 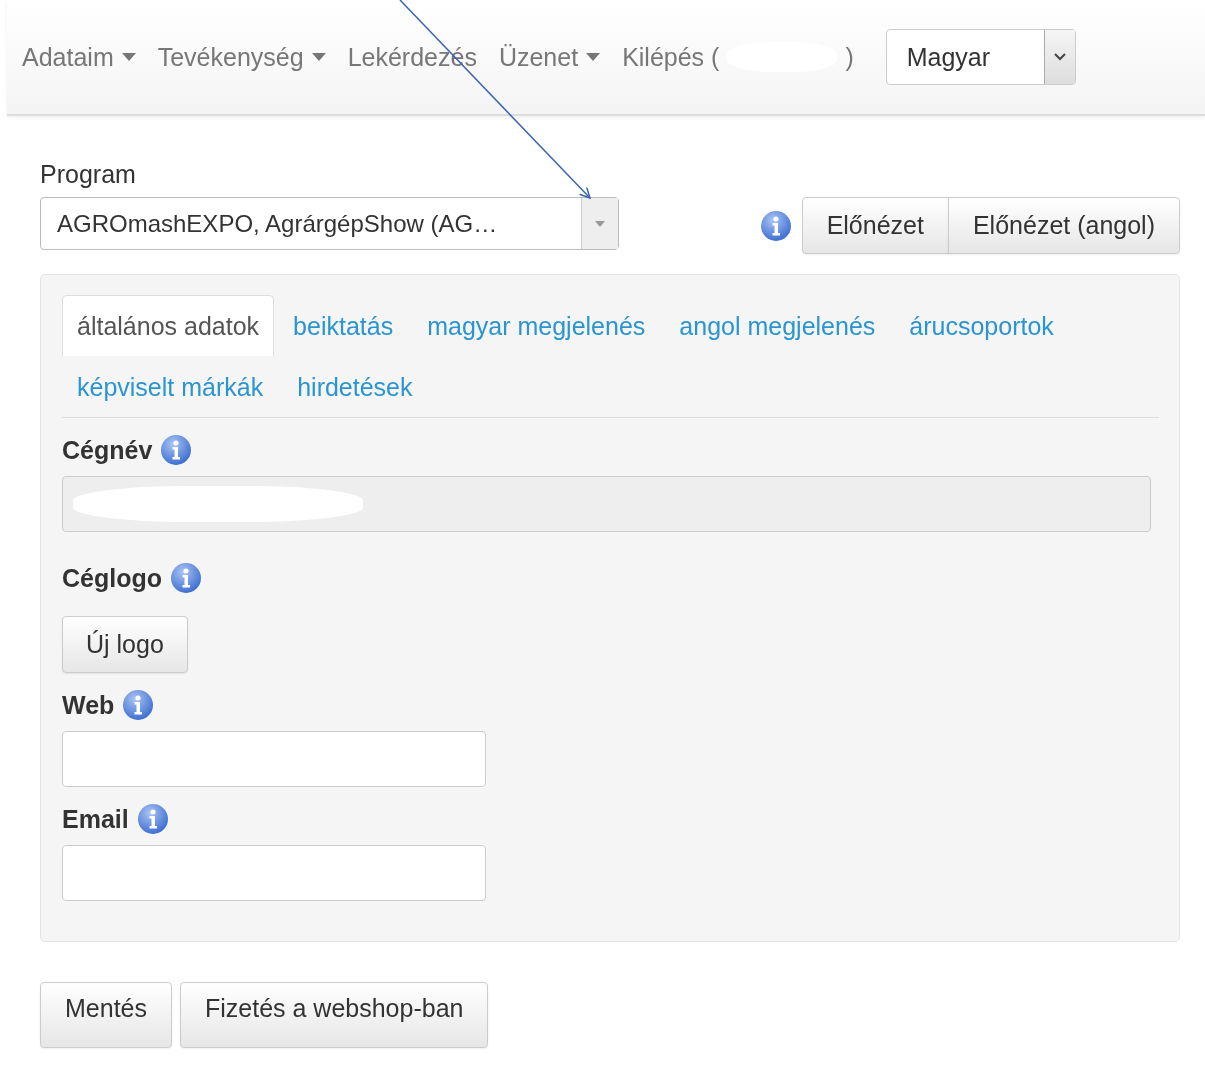 I want to click on tab: beiktatás, so click(x=343, y=325).